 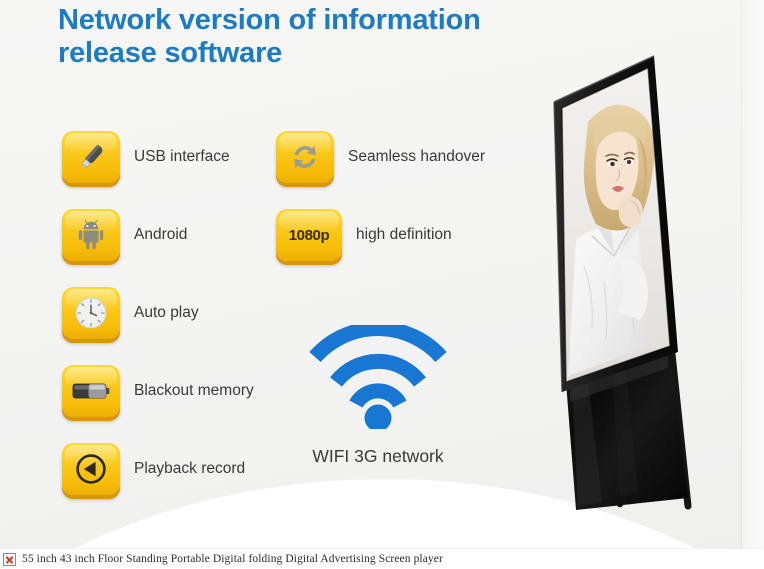 What do you see at coordinates (378, 456) in the screenshot?
I see `wifi-caption: WIFI 3G network` at bounding box center [378, 456].